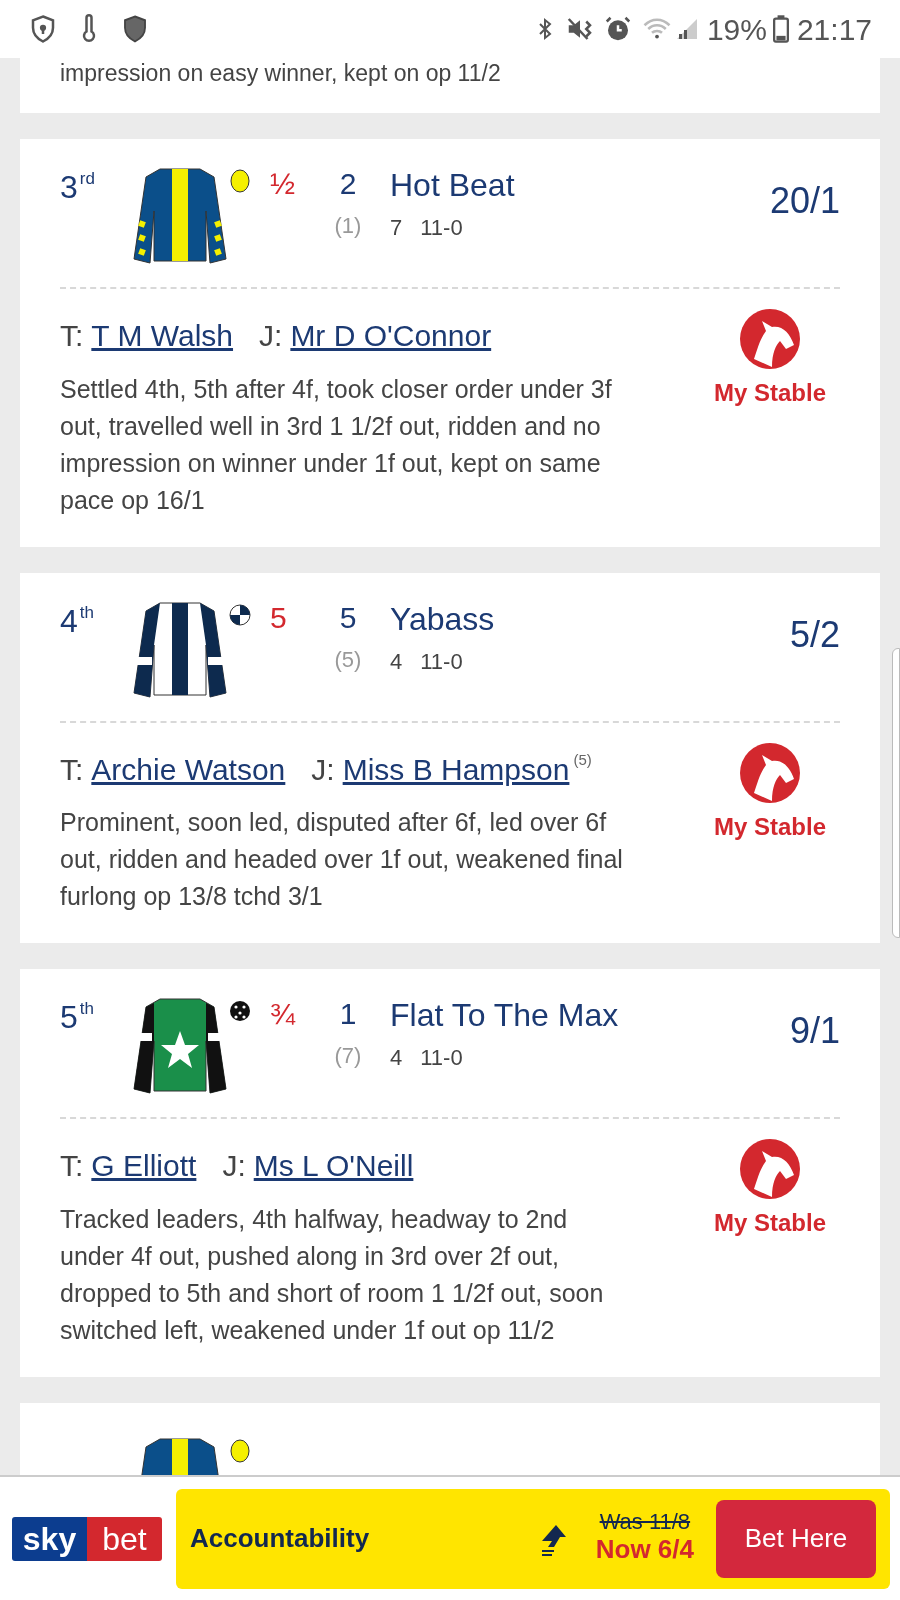 The image size is (900, 1600). Describe the element at coordinates (796, 1538) in the screenshot. I see `bet-here-button: Bet Here` at that location.